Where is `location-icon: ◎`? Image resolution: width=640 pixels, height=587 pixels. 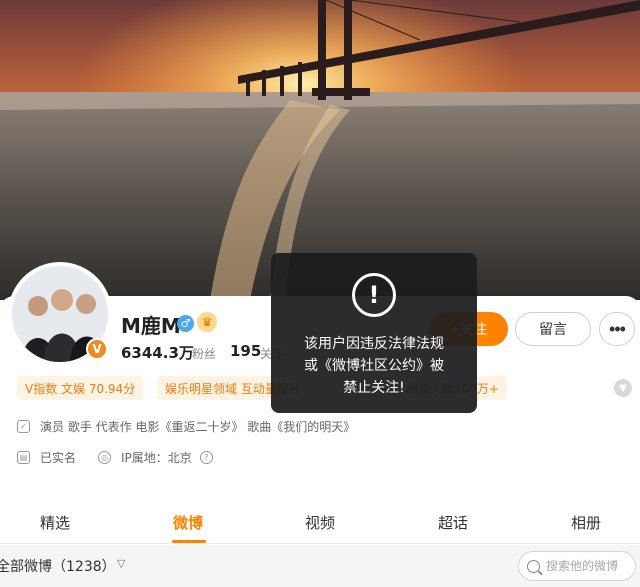
location-icon: ◎ is located at coordinates (105, 457).